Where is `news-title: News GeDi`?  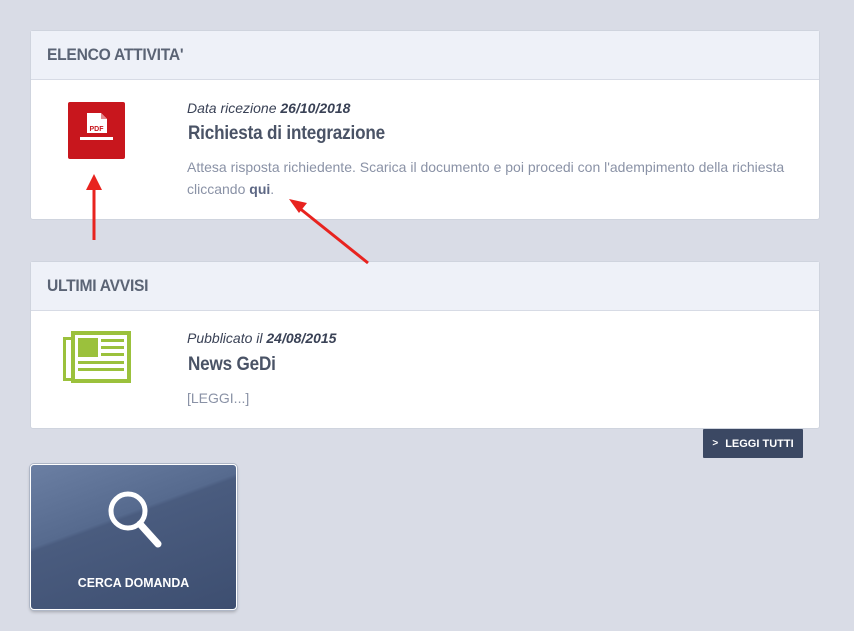 news-title: News GeDi is located at coordinates (232, 365).